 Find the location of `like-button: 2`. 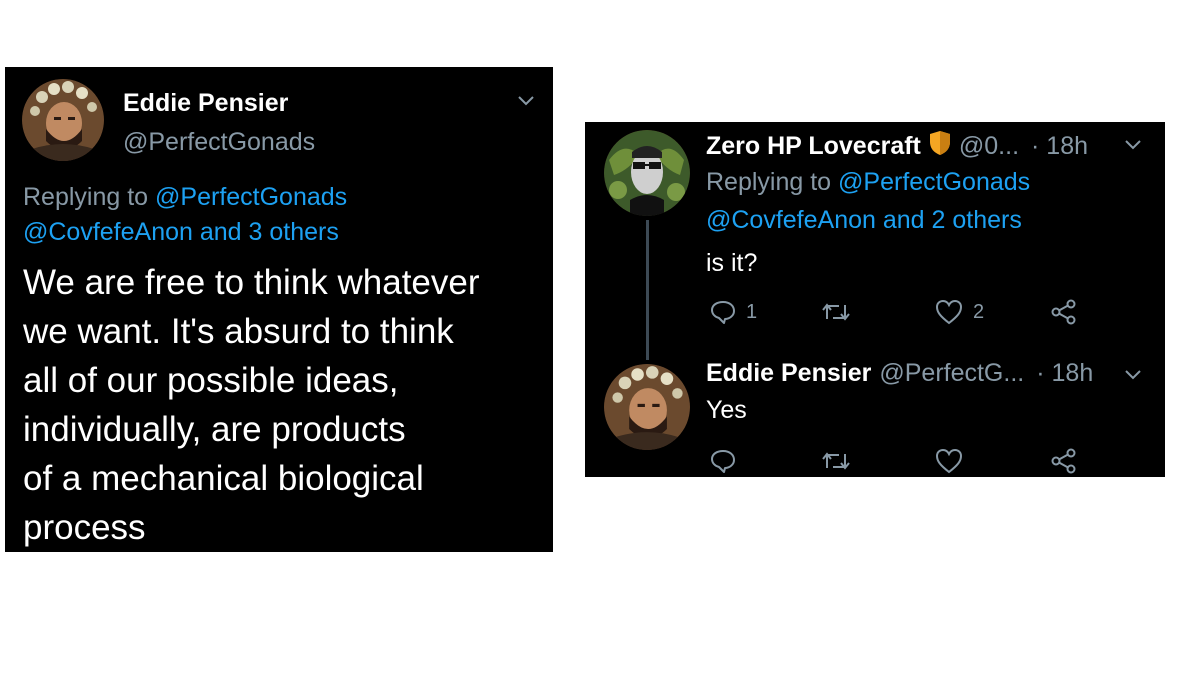

like-button: 2 is located at coordinates (959, 312).